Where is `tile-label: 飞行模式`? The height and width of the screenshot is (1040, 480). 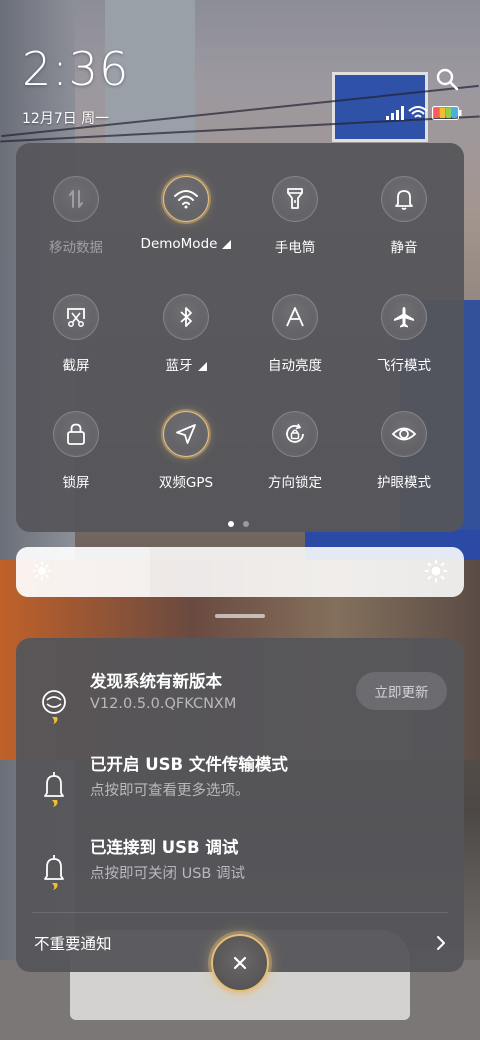
tile-label: 飞行模式 is located at coordinates (404, 366).